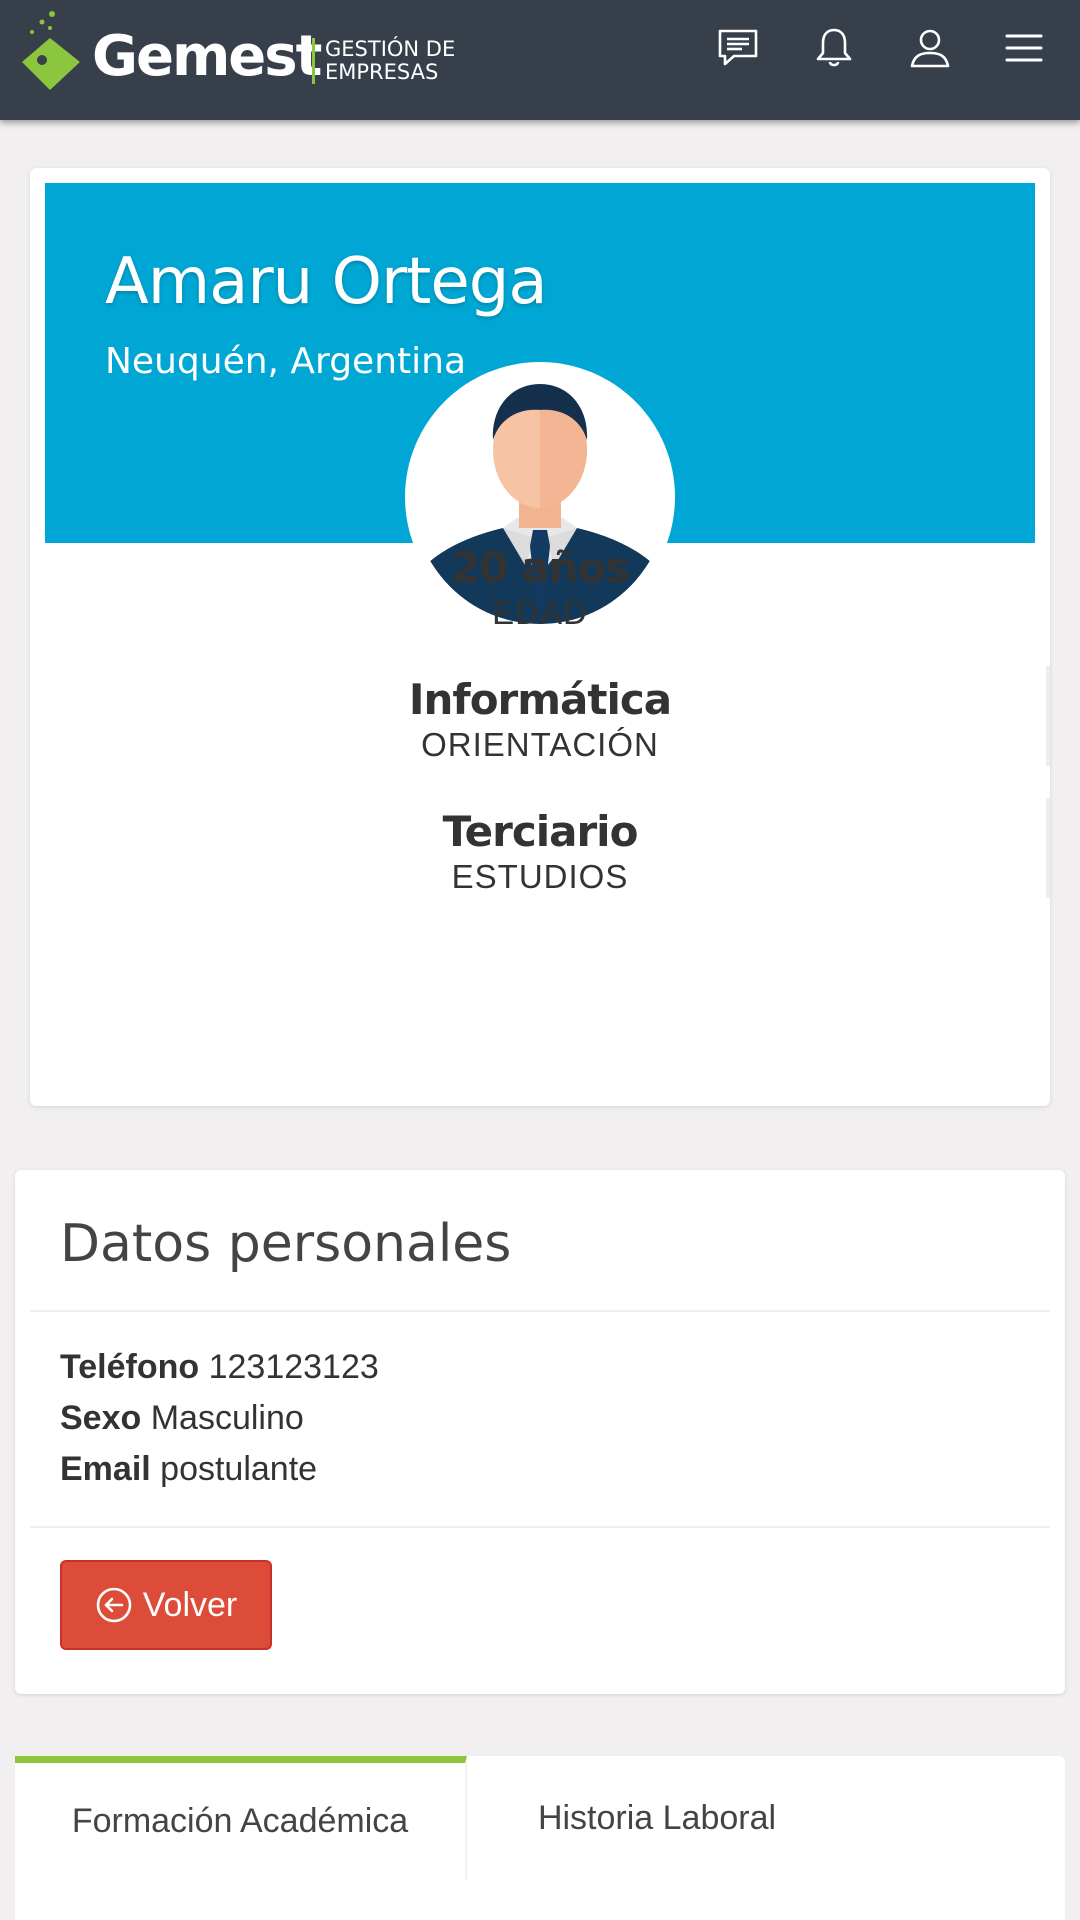  I want to click on logo-wordmark: Gemest, so click(207, 56).